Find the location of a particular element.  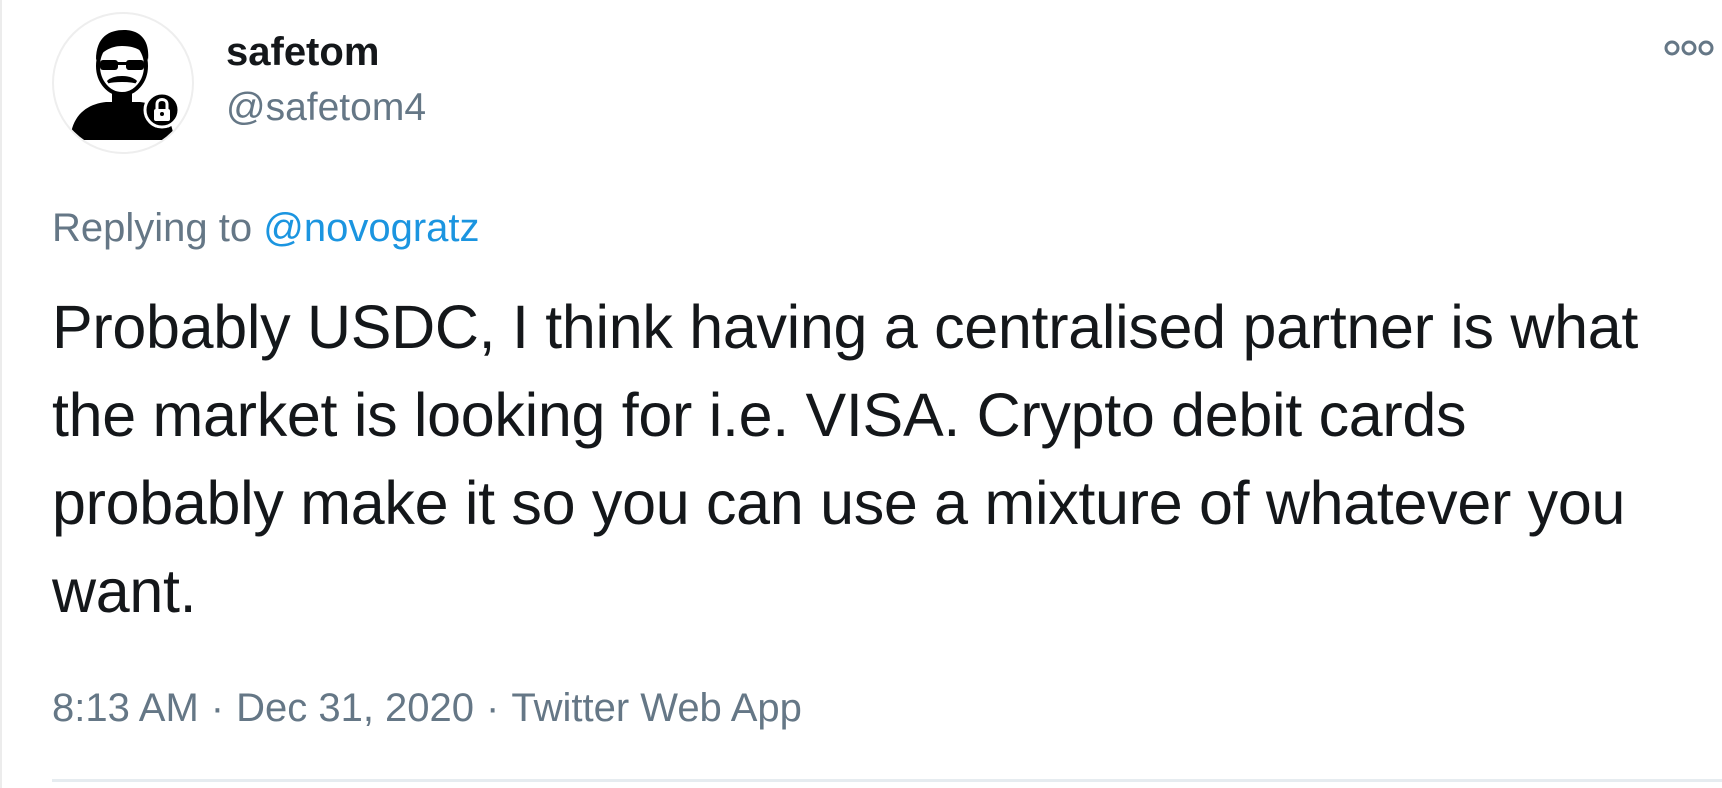

more-options-icon is located at coordinates (1689, 48).